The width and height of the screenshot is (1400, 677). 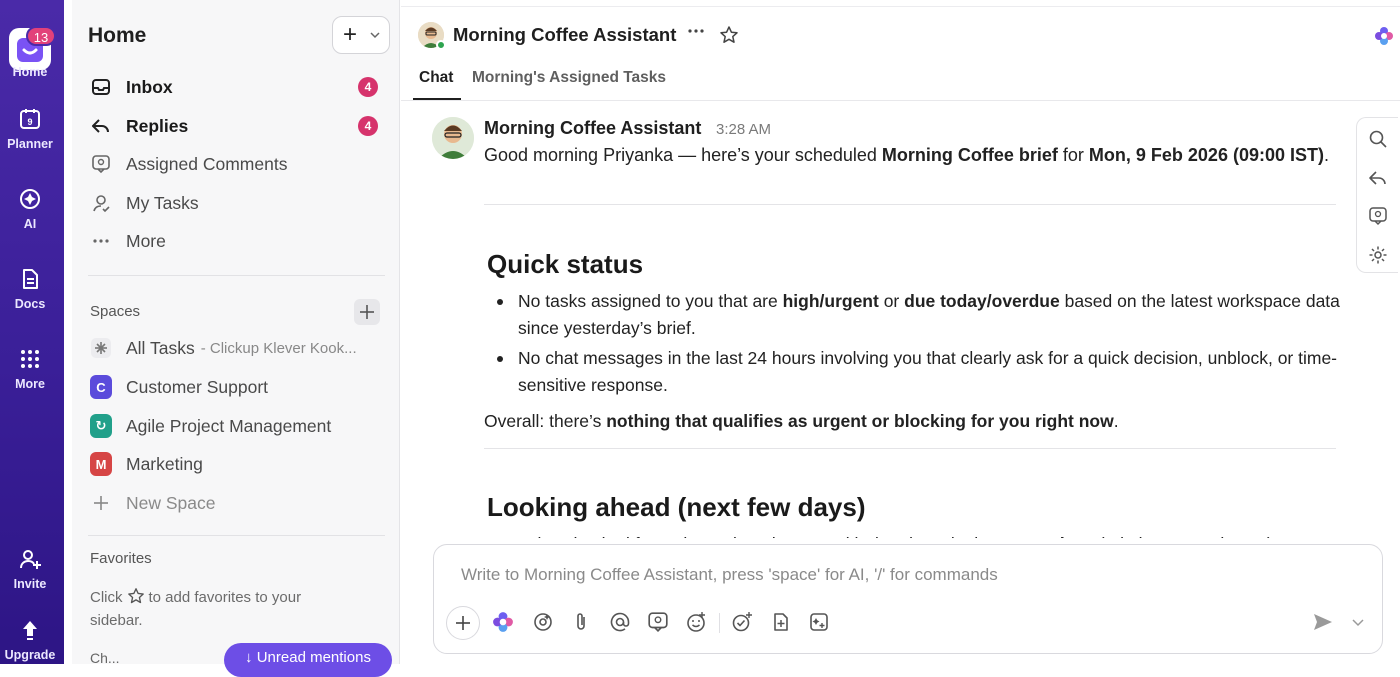 What do you see at coordinates (146, 240) in the screenshot?
I see `sidebar-item-label: More` at bounding box center [146, 240].